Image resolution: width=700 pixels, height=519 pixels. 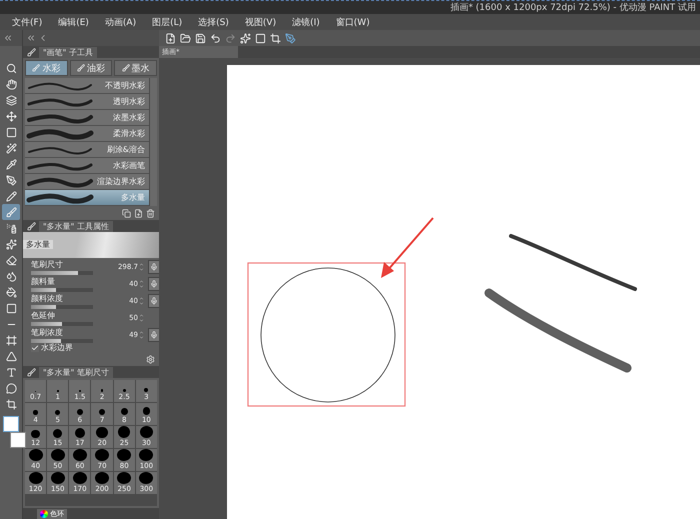 I want to click on layers-icon, so click(x=11, y=100).